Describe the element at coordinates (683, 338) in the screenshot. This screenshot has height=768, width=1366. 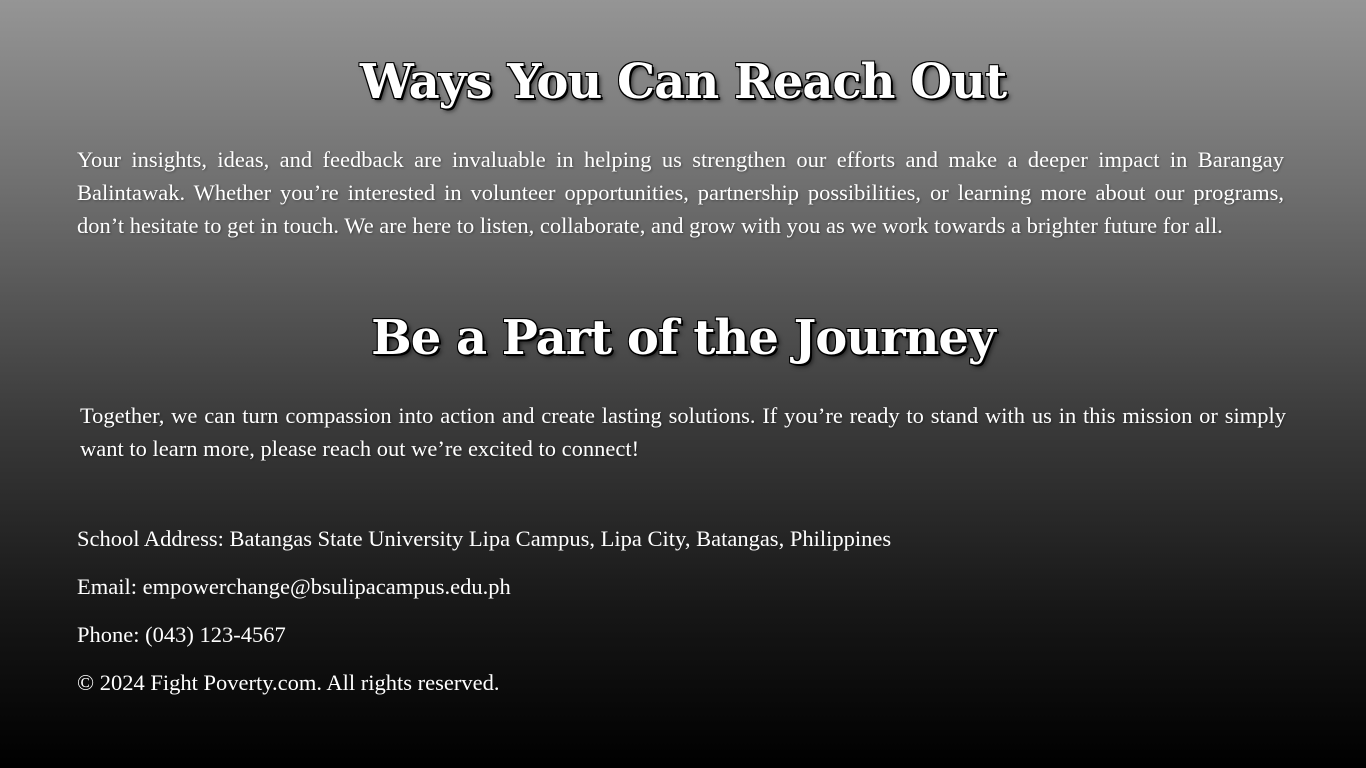
I see `journey-heading: Be a Part of the Journey` at that location.